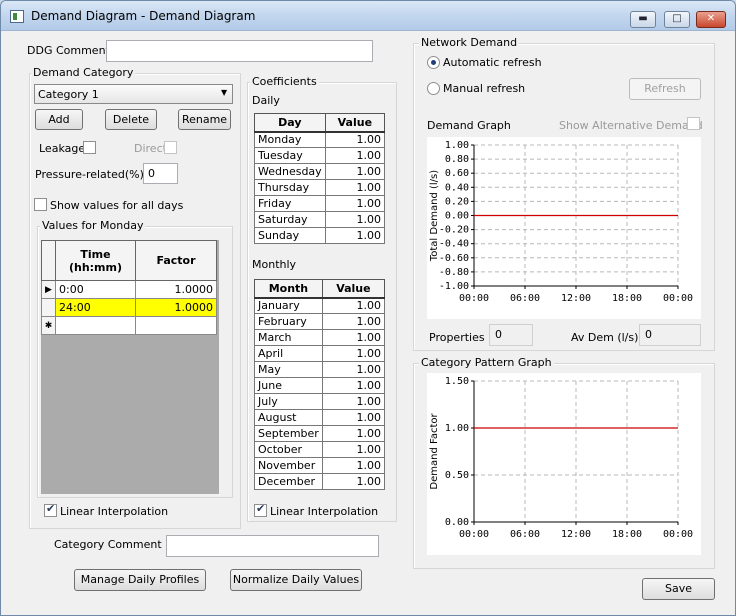 This screenshot has width=736, height=616. I want to click on table-row: ▶ 0:00 1.0000, so click(129, 289).